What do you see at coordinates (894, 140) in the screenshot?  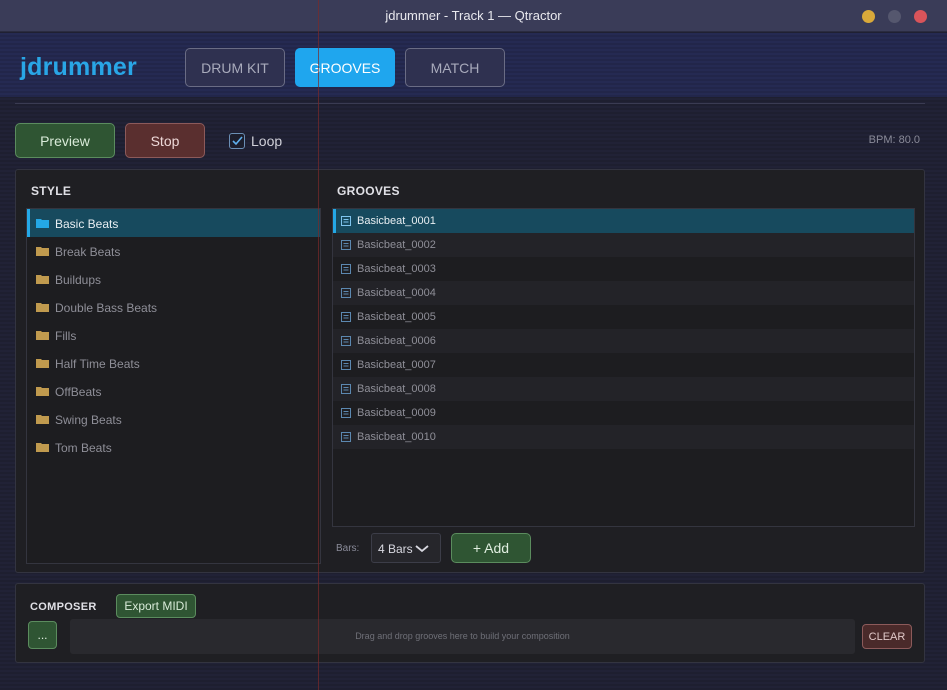 I see `bpm-readout: BPM: 80.0` at bounding box center [894, 140].